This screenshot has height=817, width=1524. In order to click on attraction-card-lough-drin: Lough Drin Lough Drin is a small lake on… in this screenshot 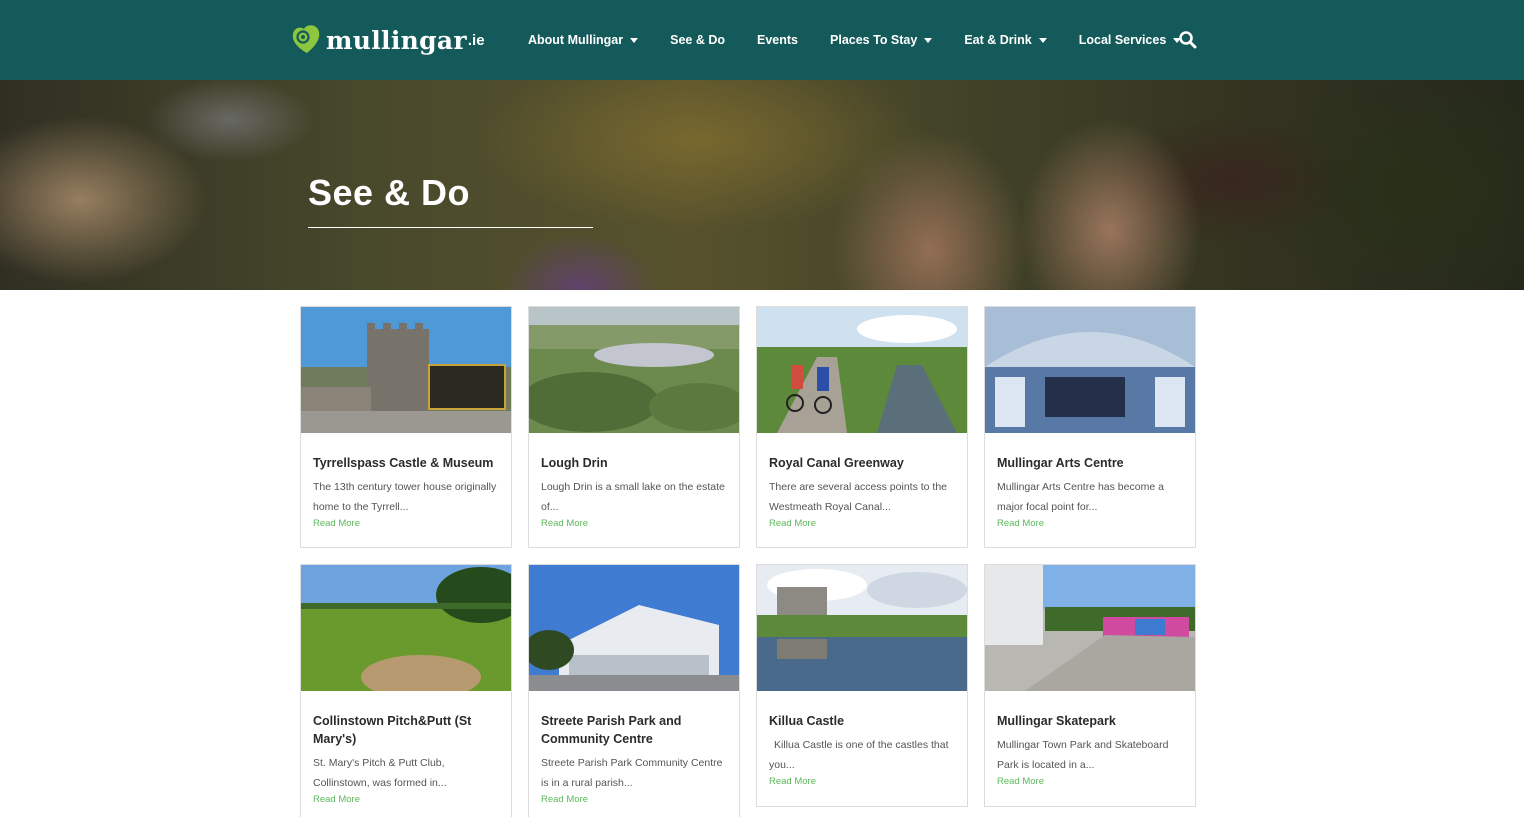, I will do `click(634, 427)`.